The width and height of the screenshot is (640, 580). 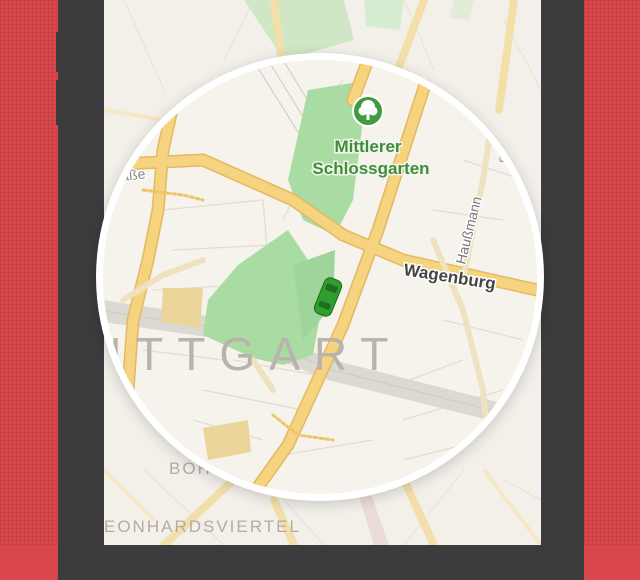 What do you see at coordinates (367, 146) in the screenshot?
I see `park-label-line1: Mittlerer` at bounding box center [367, 146].